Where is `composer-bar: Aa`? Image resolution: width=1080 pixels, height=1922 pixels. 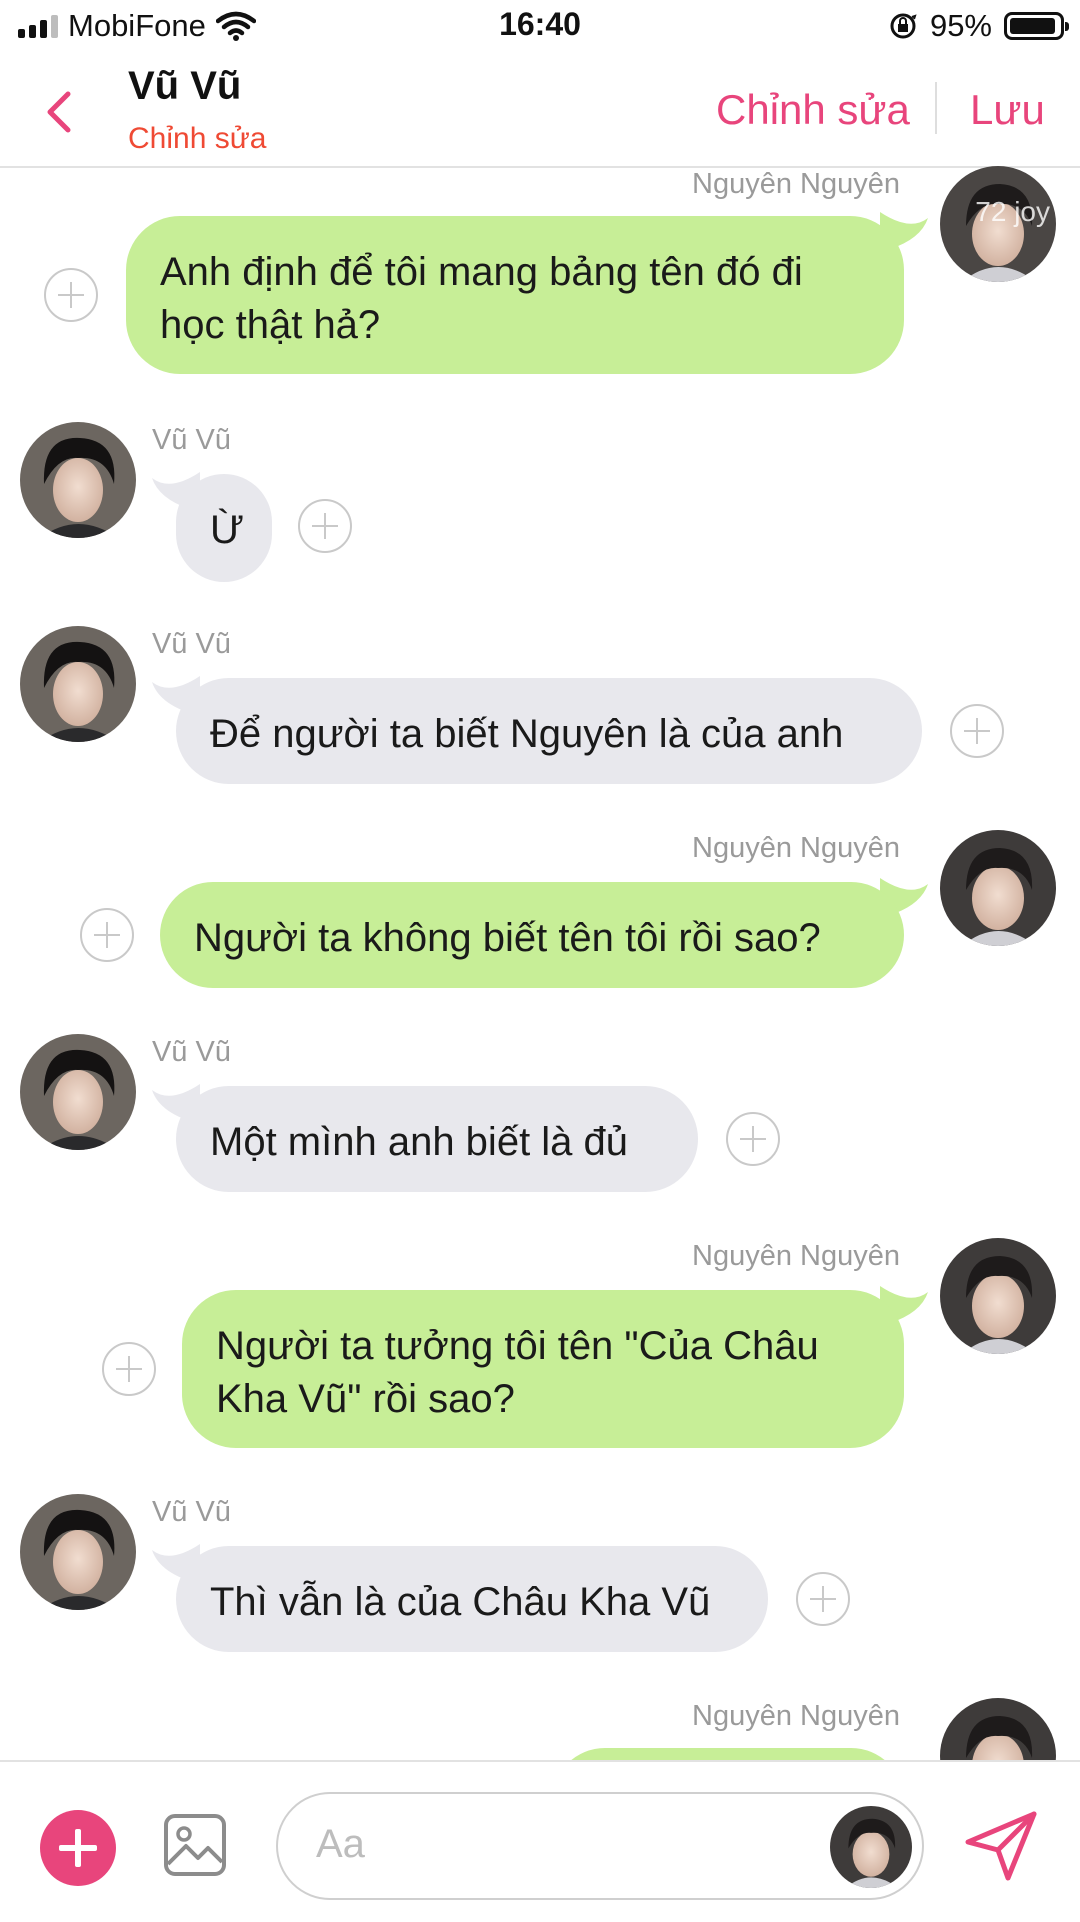
composer-bar: Aa is located at coordinates (540, 1841).